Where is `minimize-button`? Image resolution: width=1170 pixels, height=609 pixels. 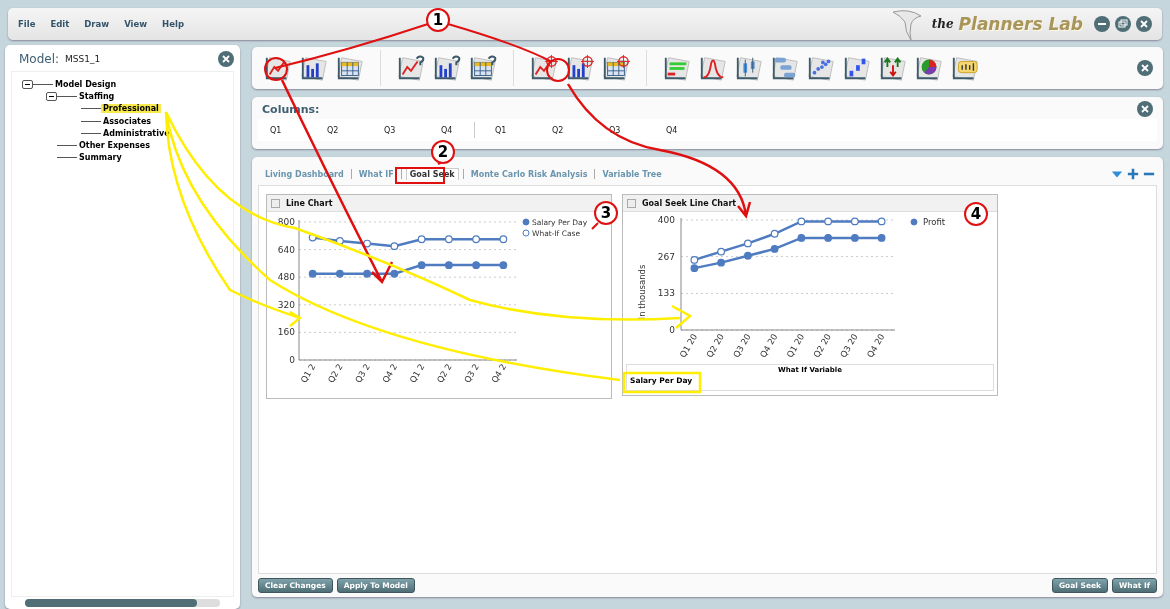 minimize-button is located at coordinates (1102, 24).